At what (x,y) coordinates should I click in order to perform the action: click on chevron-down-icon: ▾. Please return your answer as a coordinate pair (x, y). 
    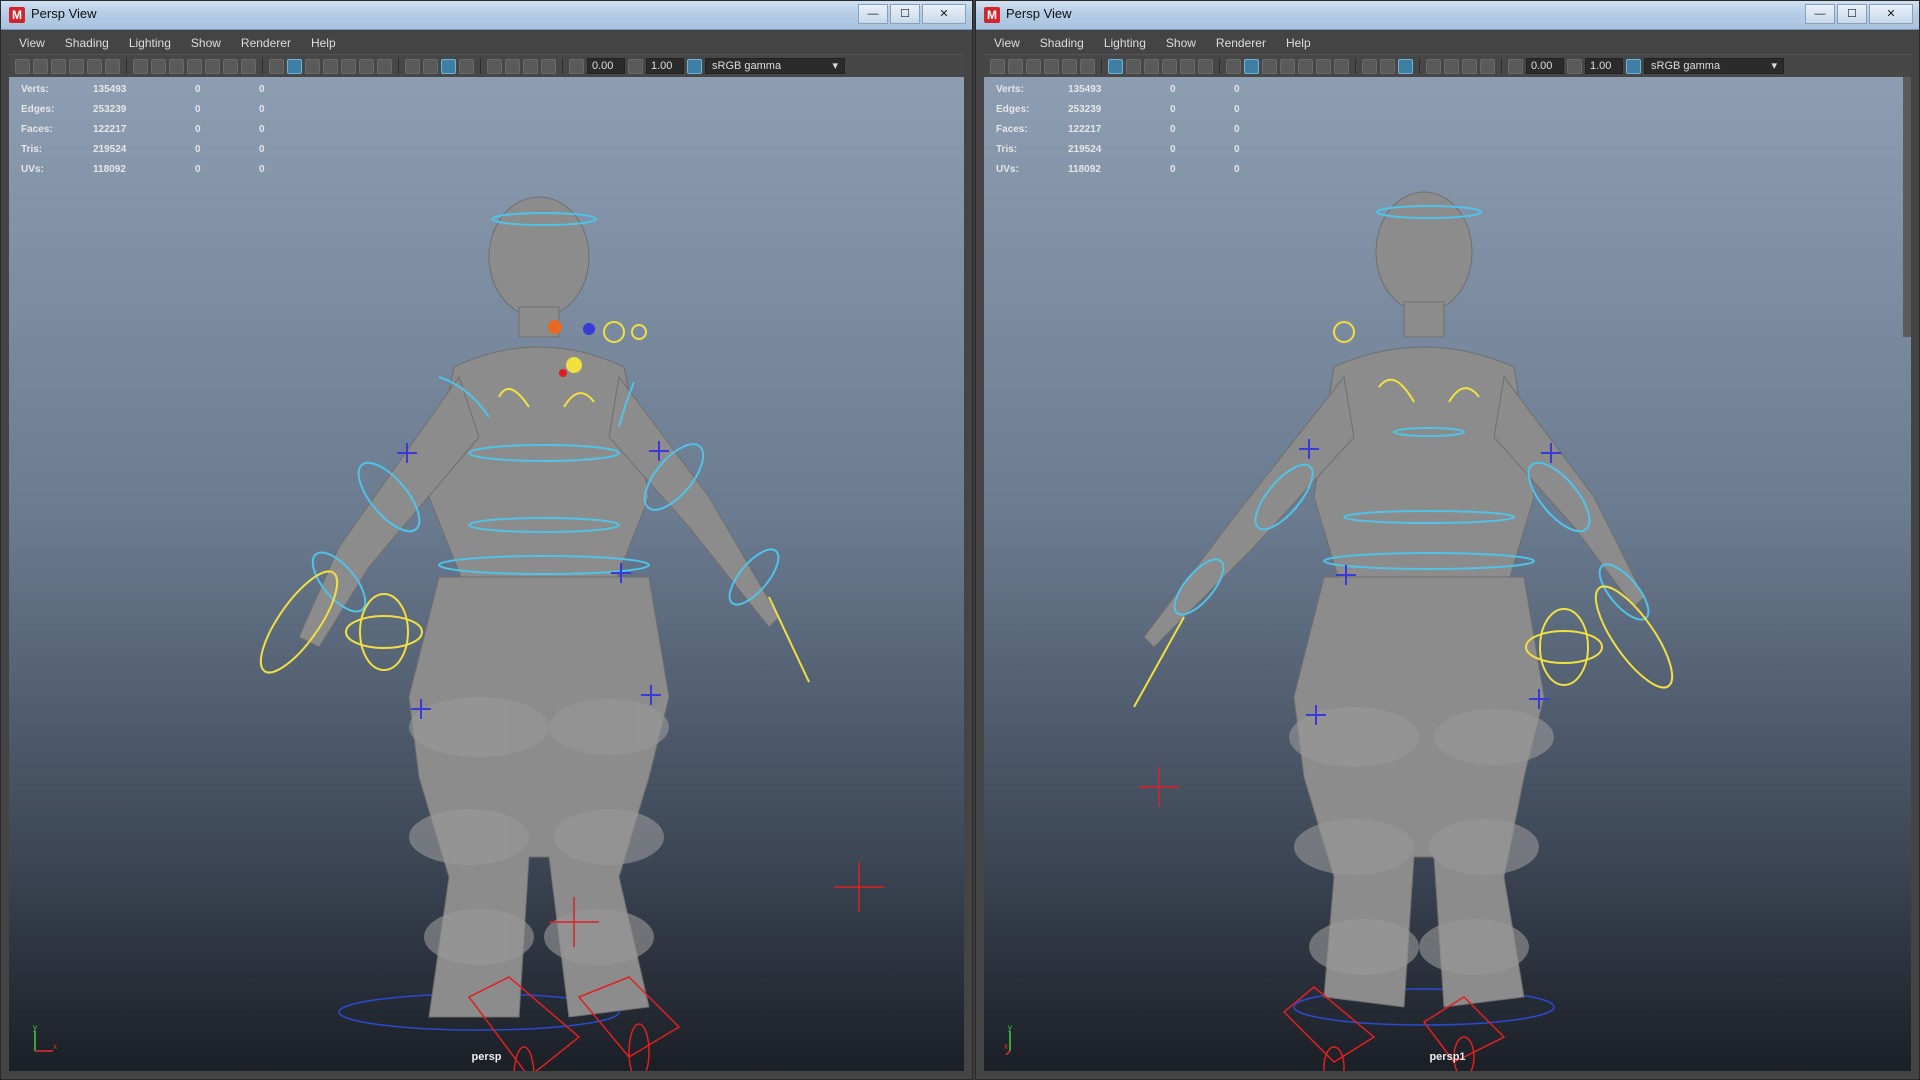
    Looking at the image, I should click on (835, 66).